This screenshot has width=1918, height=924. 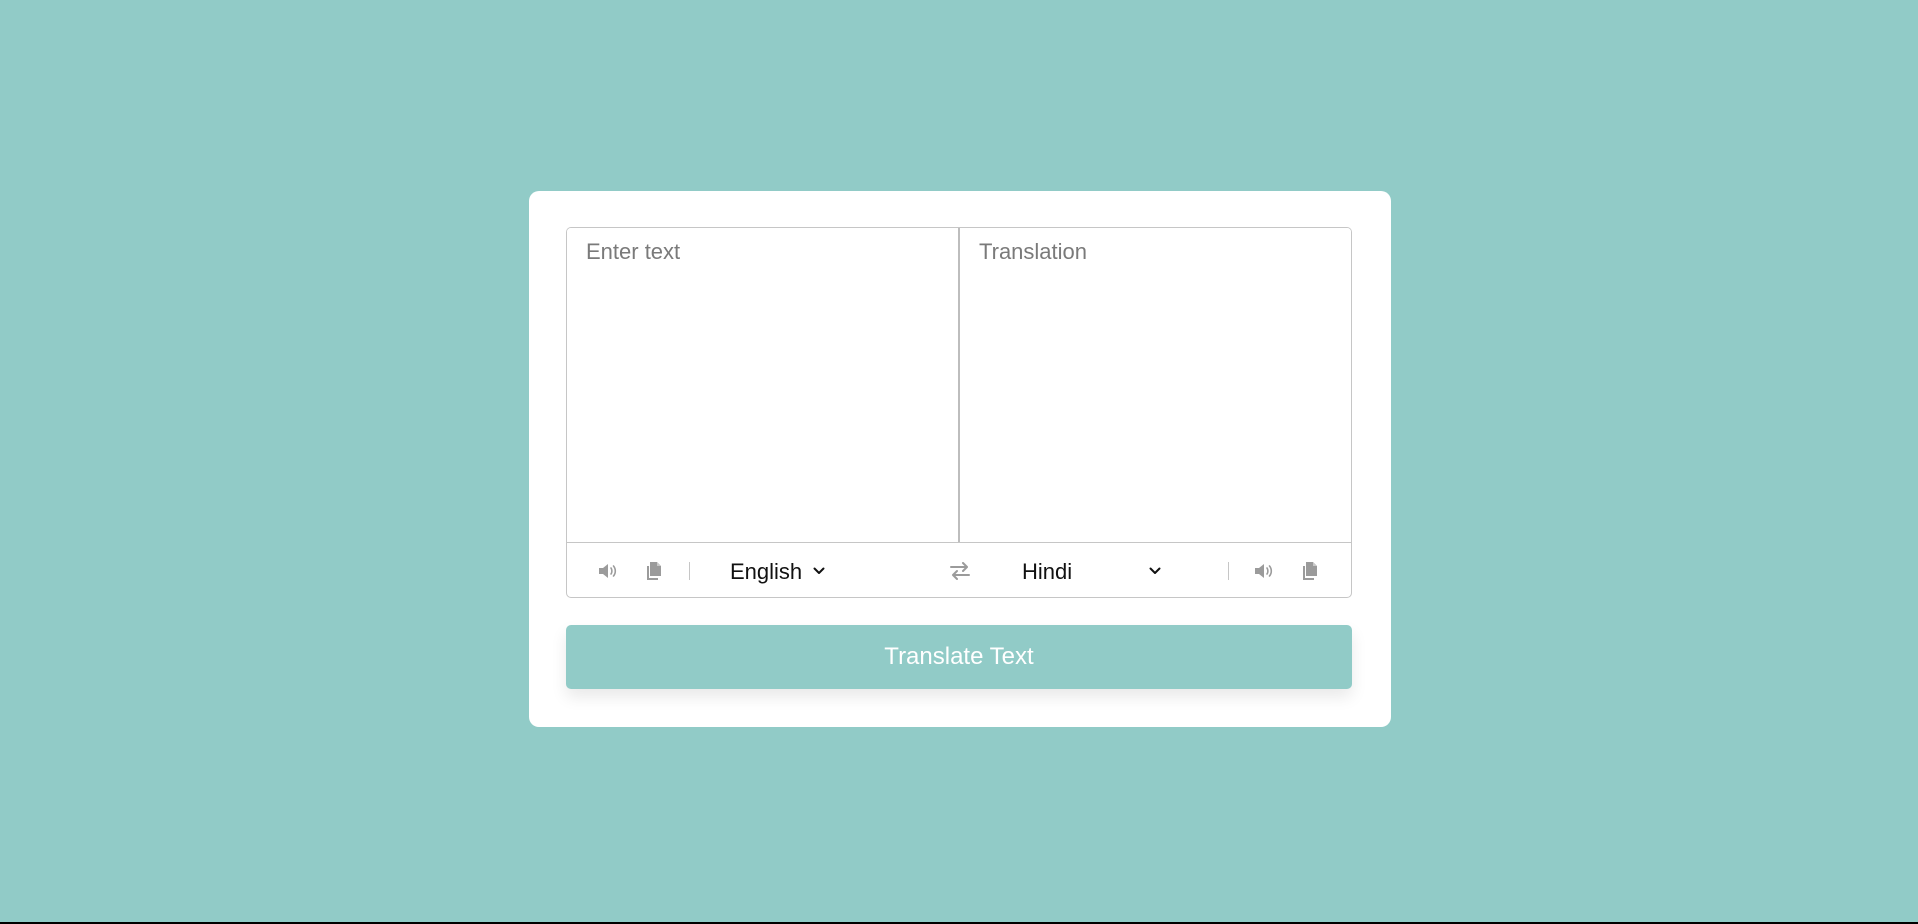 What do you see at coordinates (1091, 571) in the screenshot?
I see `target-language-select: Hindi` at bounding box center [1091, 571].